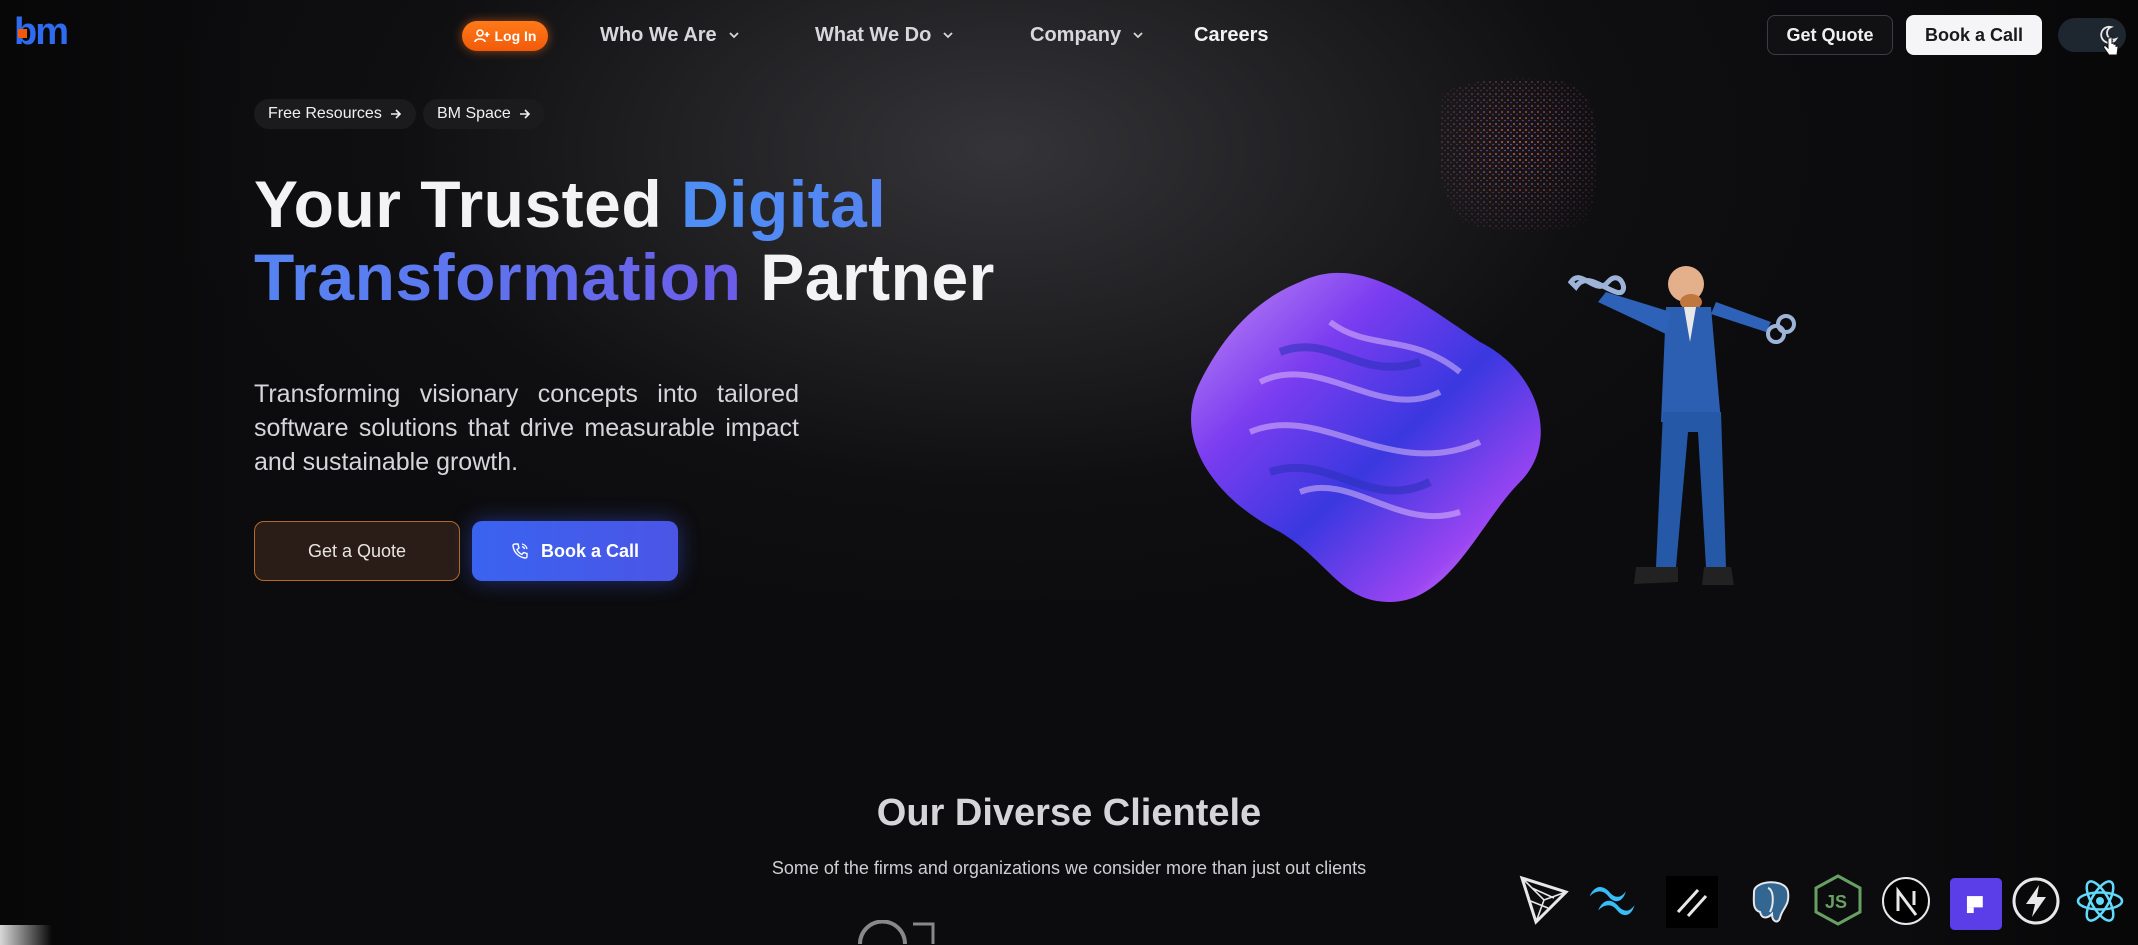 The image size is (2138, 945). I want to click on nav-what-we-do: What We Do, so click(884, 35).